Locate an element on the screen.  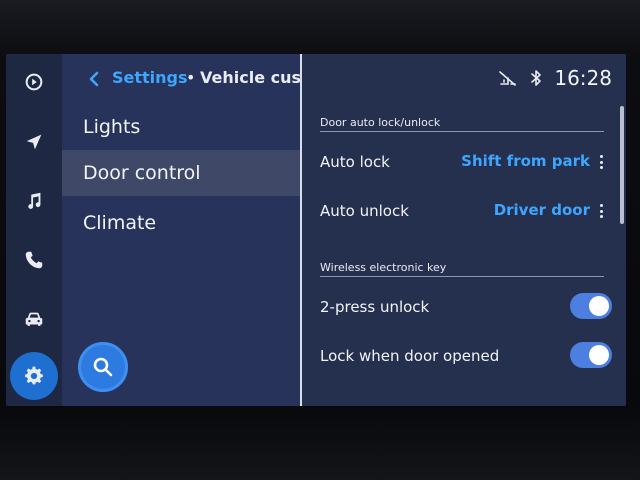
section-title-wireless-key: Wireless electronic key is located at coordinates (383, 267).